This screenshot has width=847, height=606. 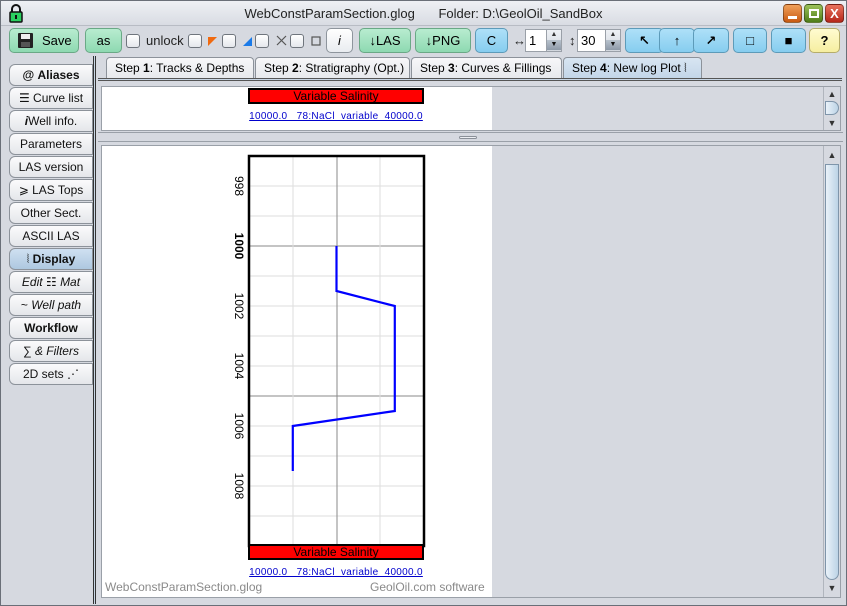 What do you see at coordinates (73, 374) in the screenshot?
I see `scatter-icon: ⋰` at bounding box center [73, 374].